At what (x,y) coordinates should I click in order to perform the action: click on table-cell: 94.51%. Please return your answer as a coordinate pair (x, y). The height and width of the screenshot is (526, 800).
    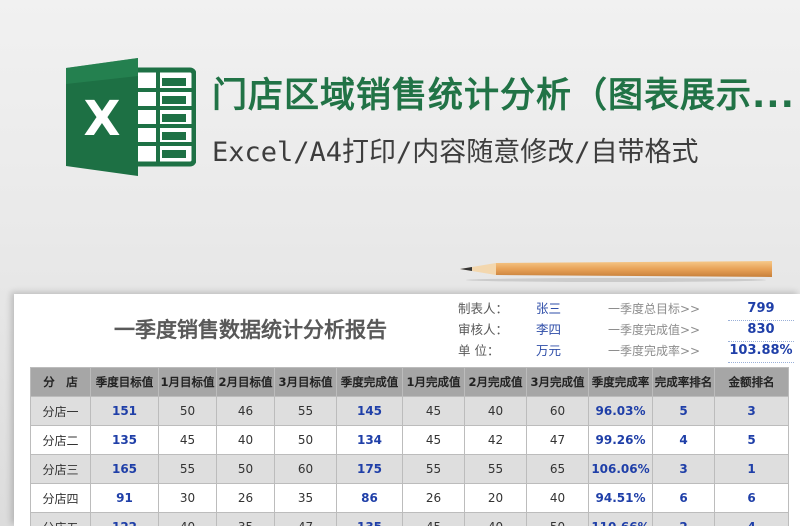
    Looking at the image, I should click on (620, 498).